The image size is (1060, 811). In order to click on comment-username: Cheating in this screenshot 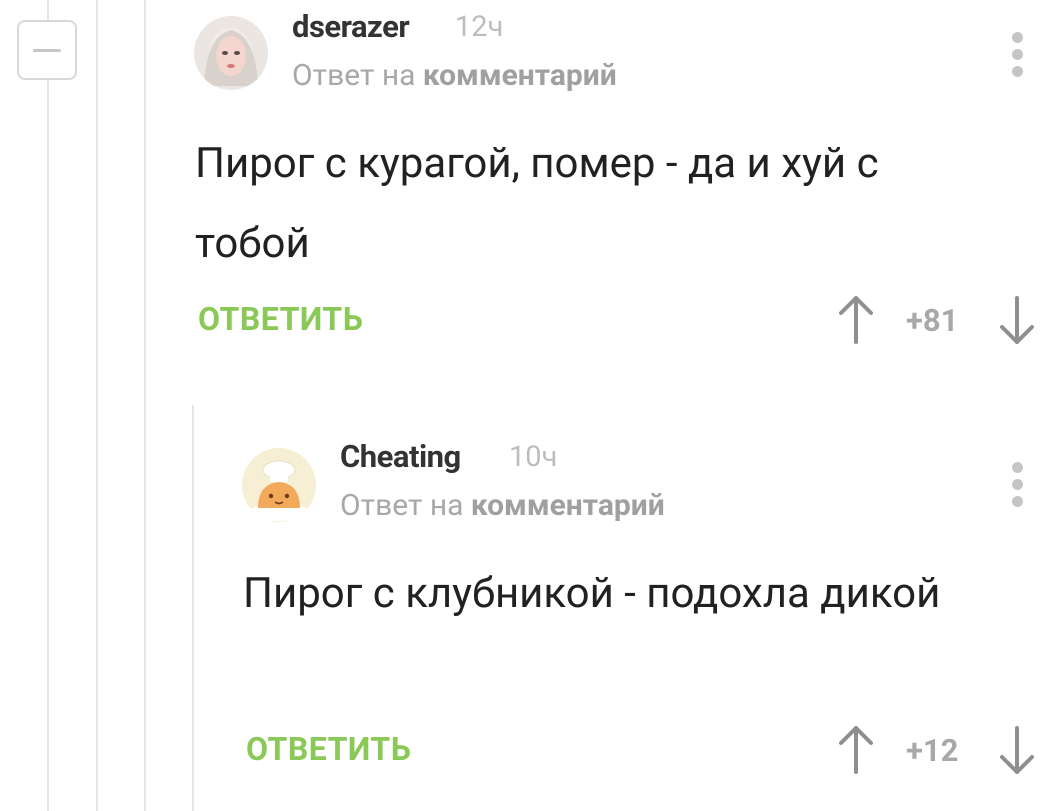, I will do `click(400, 456)`.